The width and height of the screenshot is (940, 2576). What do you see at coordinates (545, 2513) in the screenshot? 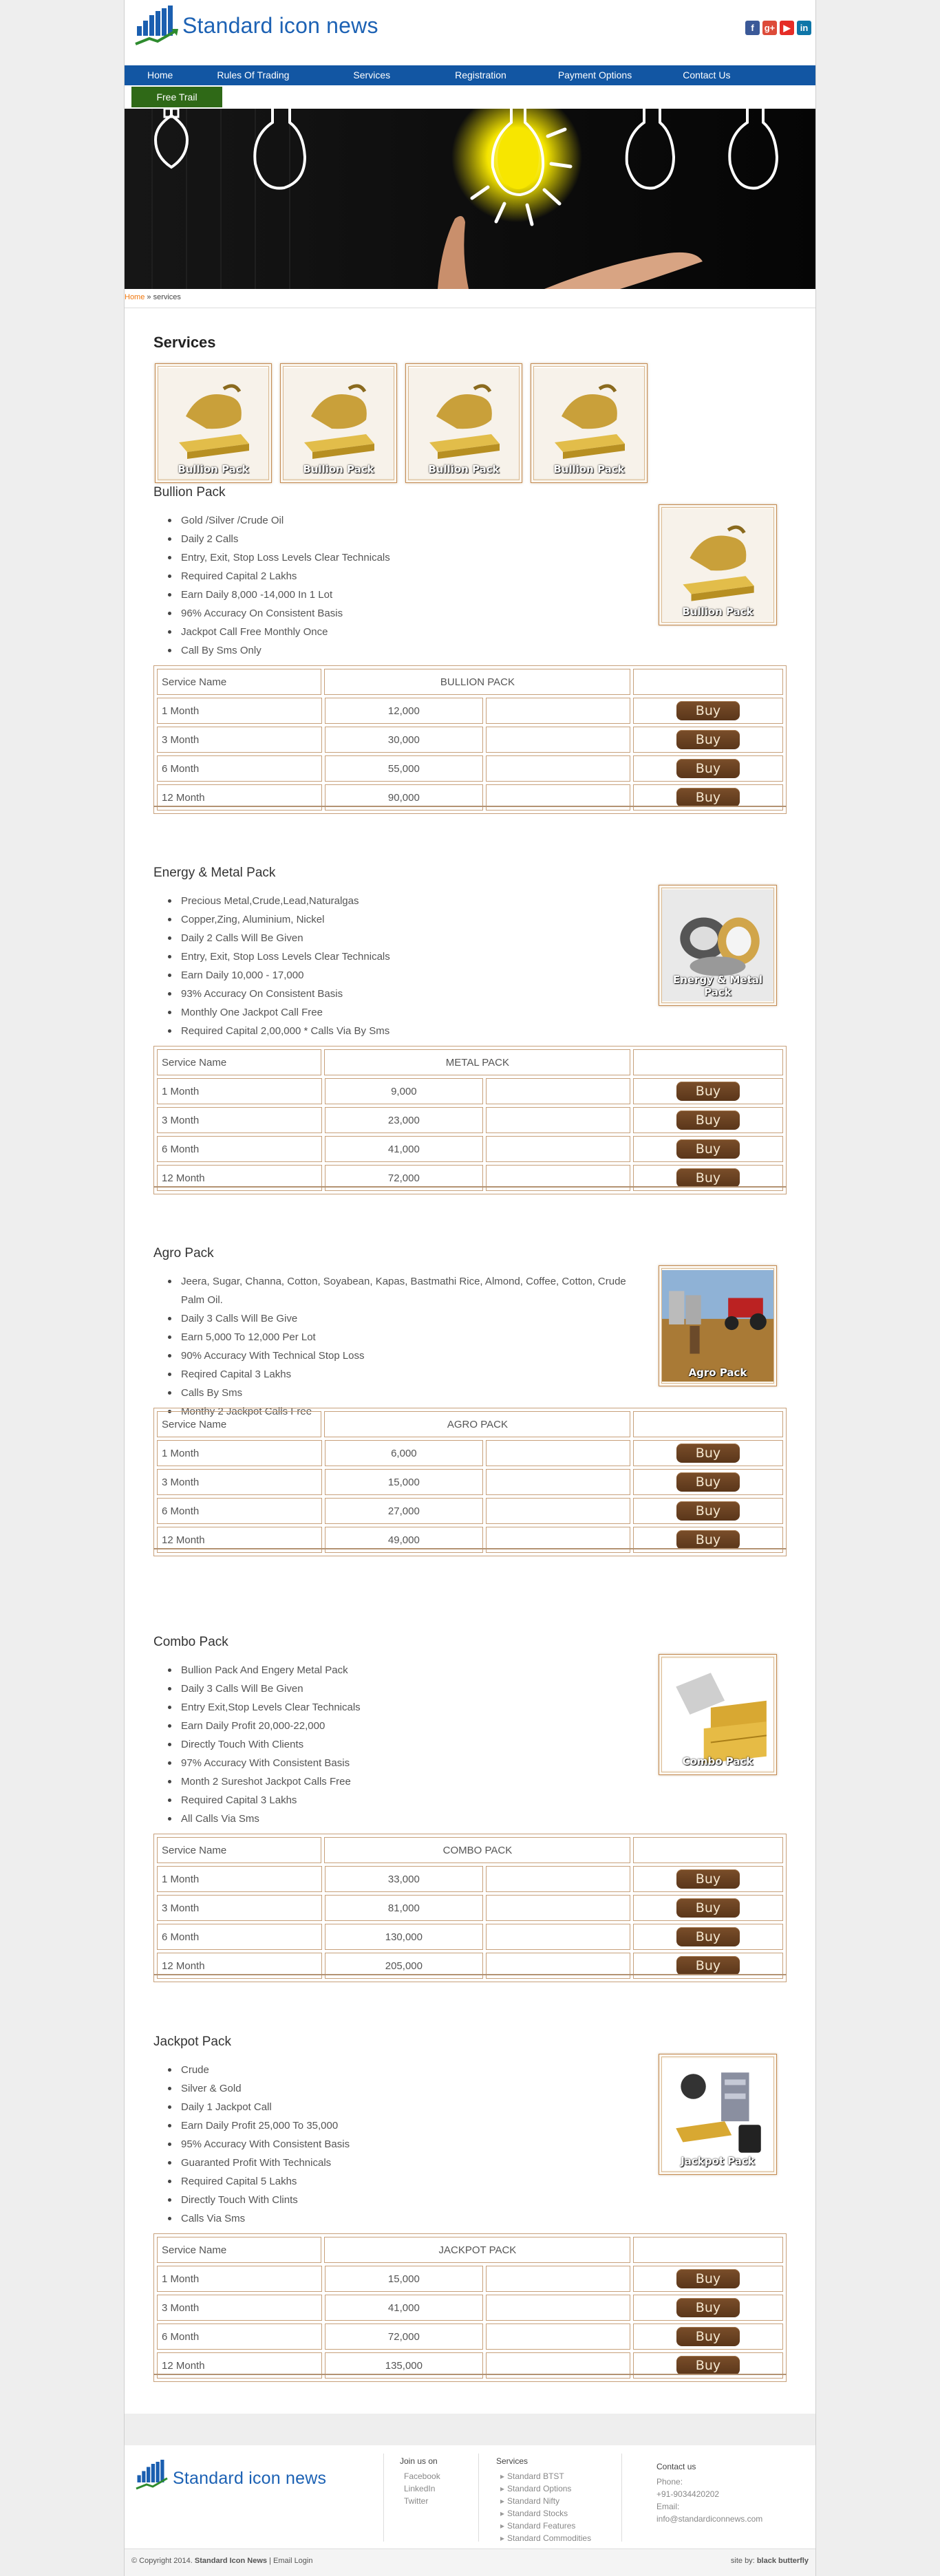
I see `footer-service-link: ▸ Standard Stocks` at bounding box center [545, 2513].